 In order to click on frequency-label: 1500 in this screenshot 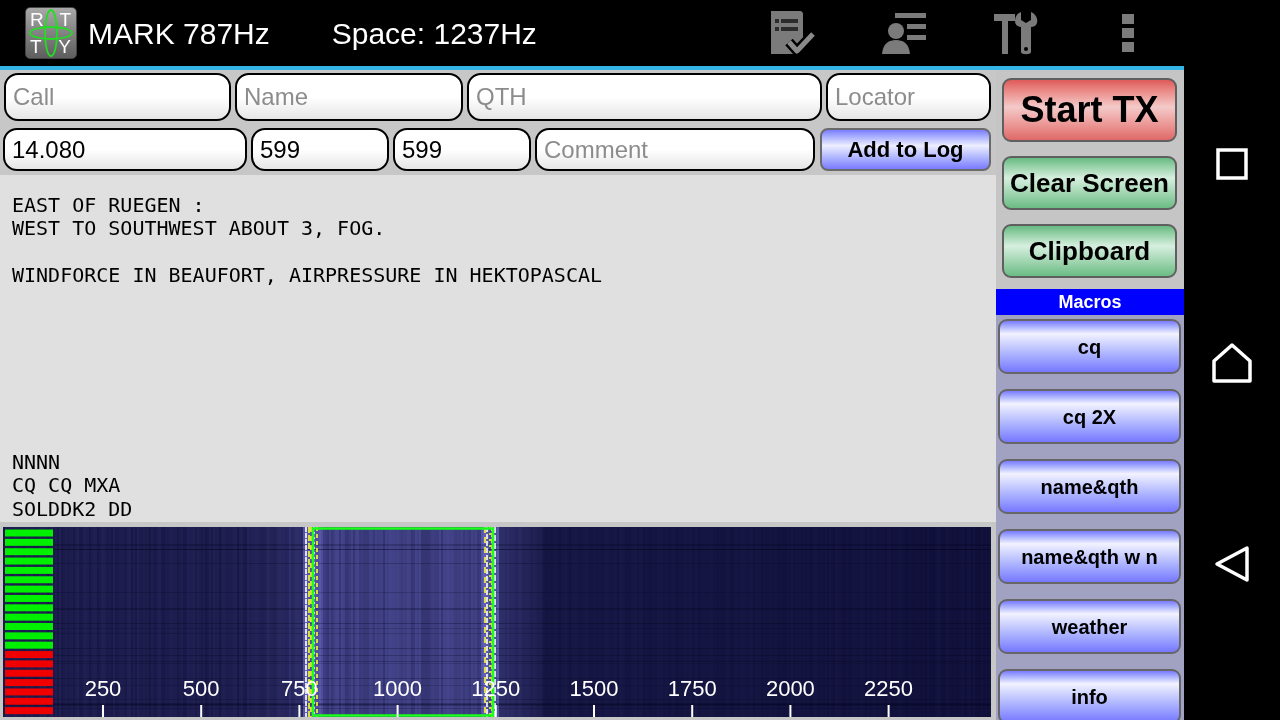, I will do `click(594, 689)`.